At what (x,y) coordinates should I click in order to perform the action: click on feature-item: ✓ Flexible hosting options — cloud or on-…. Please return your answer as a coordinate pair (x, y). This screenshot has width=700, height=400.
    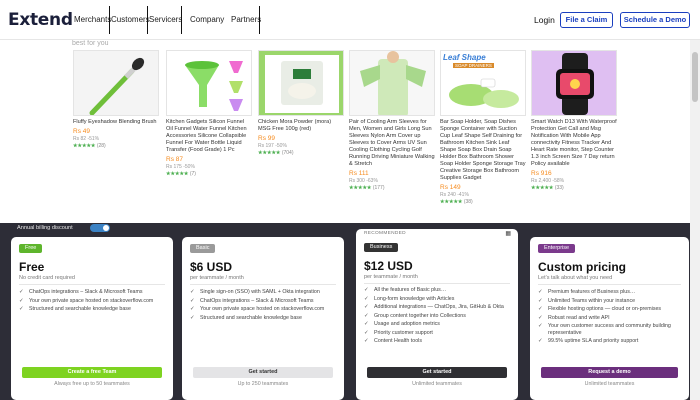
    Looking at the image, I should click on (600, 309).